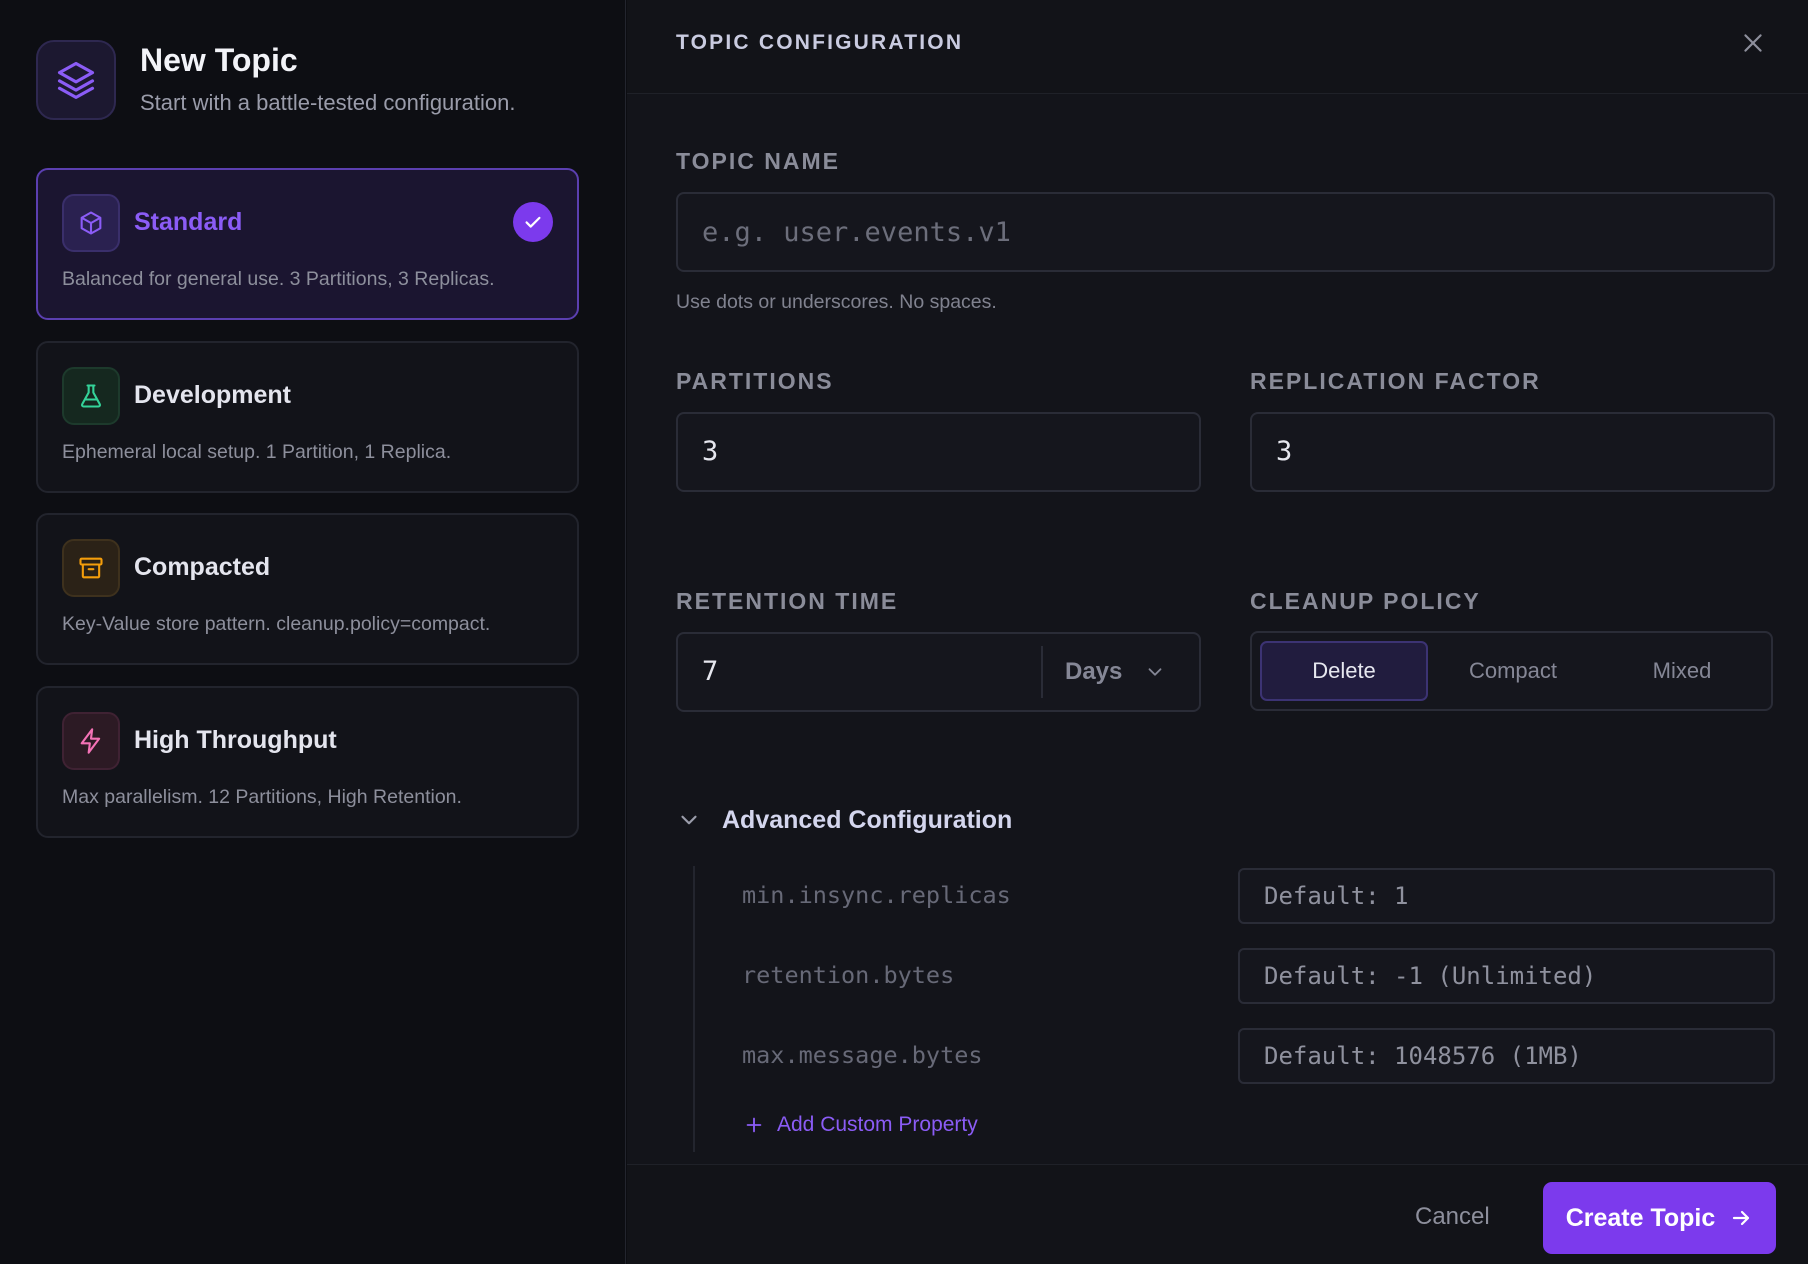 The width and height of the screenshot is (1808, 1264). I want to click on lightning-icon, so click(91, 741).